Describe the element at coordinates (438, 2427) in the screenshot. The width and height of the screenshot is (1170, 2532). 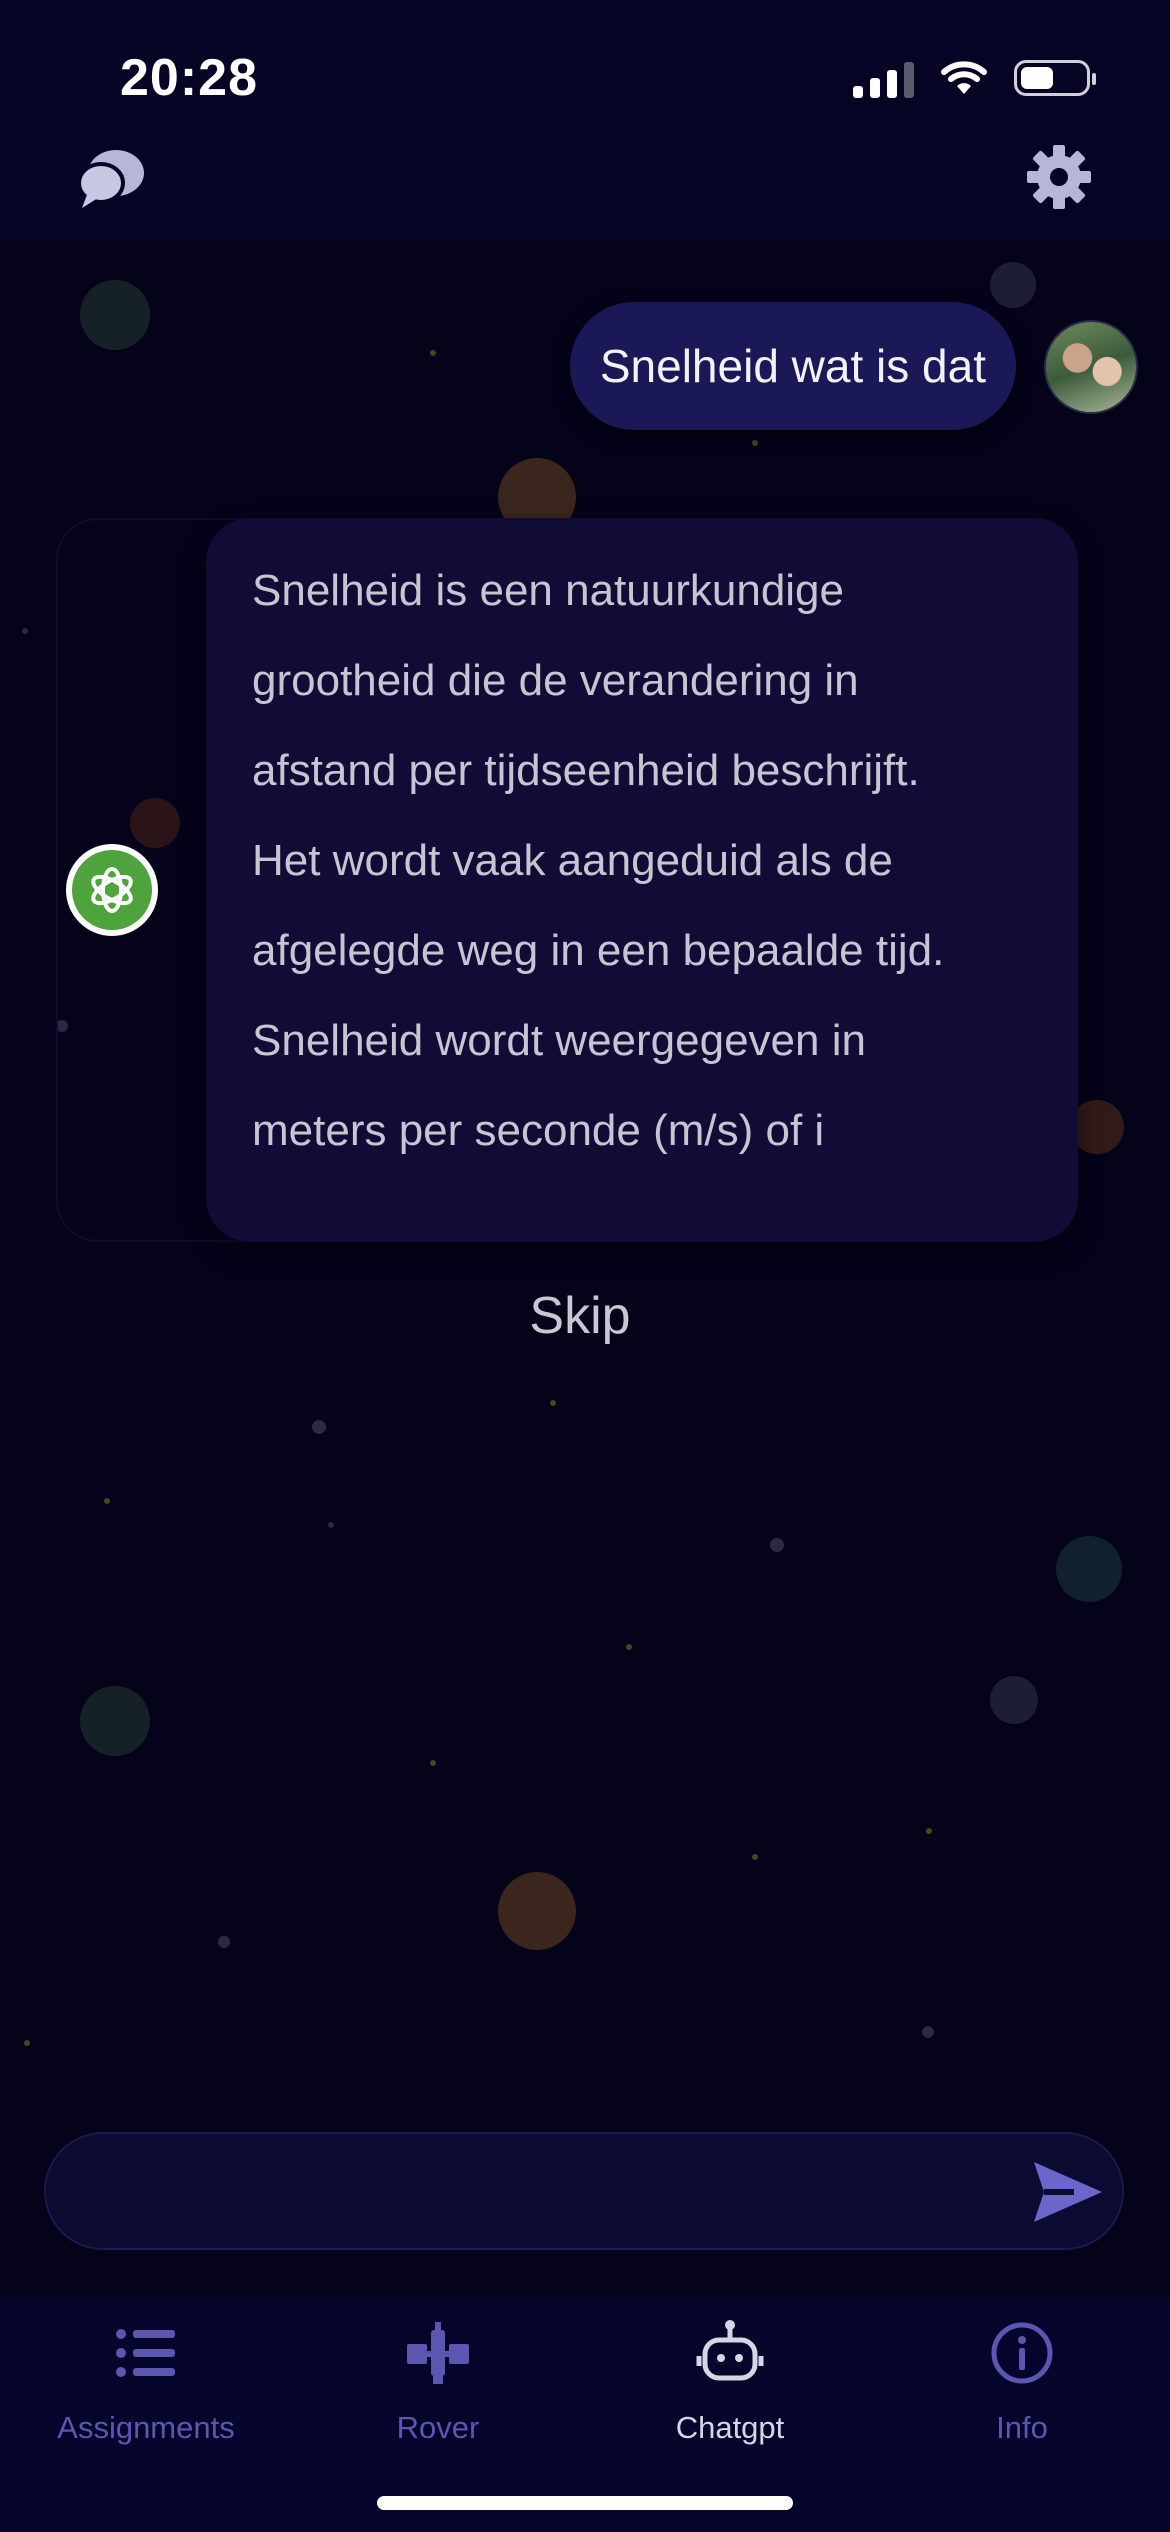
I see `tab-label: Rover` at that location.